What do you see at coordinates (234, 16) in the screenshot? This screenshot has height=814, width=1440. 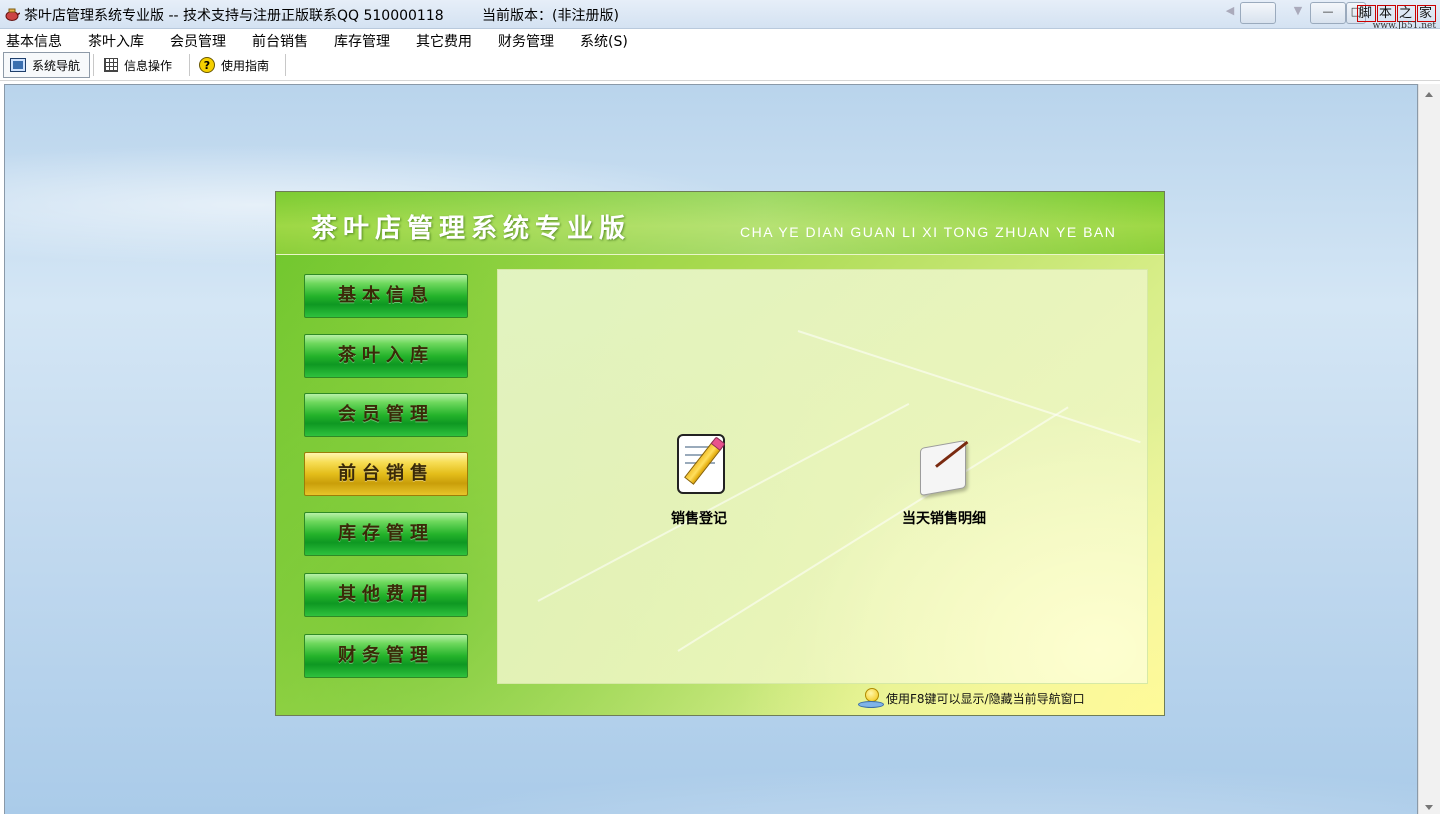 I see `window-title: 茶叶店管理系统专业版 -- 技术支持与注册正版联系QQ 510000118` at bounding box center [234, 16].